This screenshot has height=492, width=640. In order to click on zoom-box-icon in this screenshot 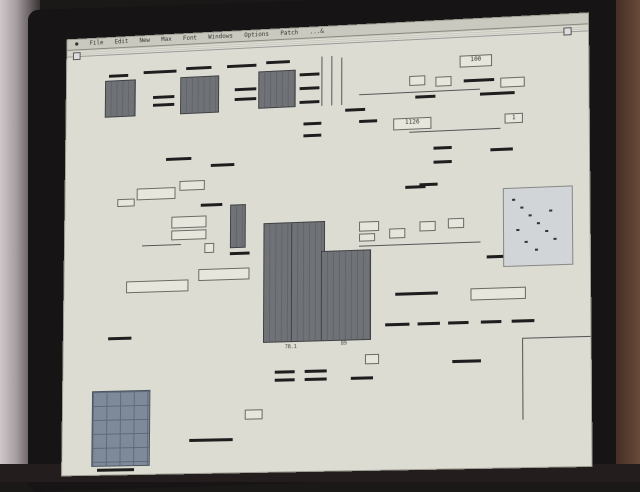, I will do `click(567, 31)`.